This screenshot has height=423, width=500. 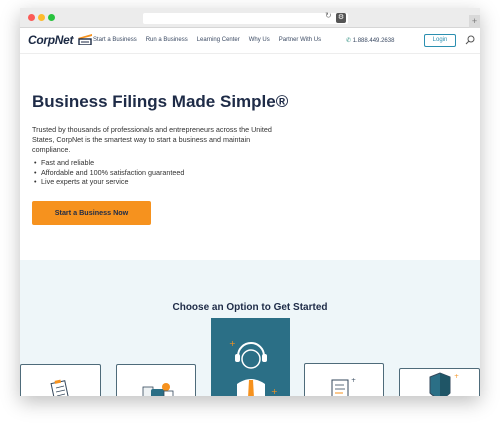 I want to click on nav-partner-with-us: Partner With Us, so click(x=300, y=40).